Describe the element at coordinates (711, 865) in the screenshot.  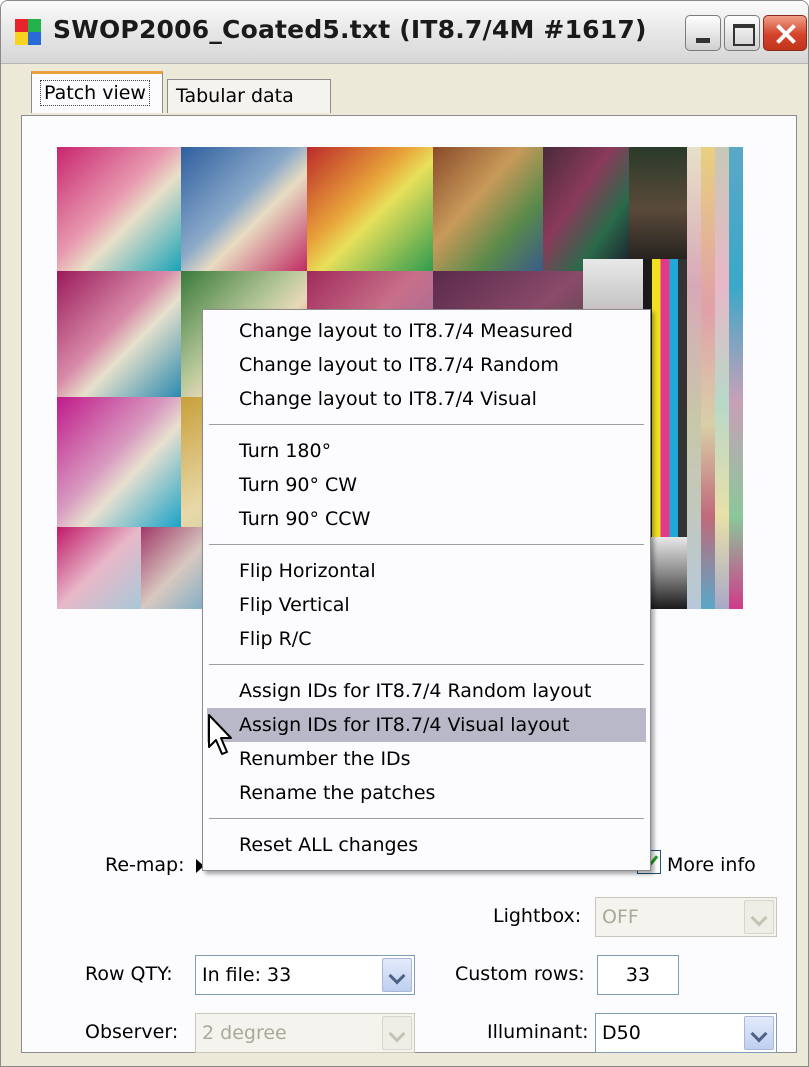
I see `more-info-label: More info` at that location.